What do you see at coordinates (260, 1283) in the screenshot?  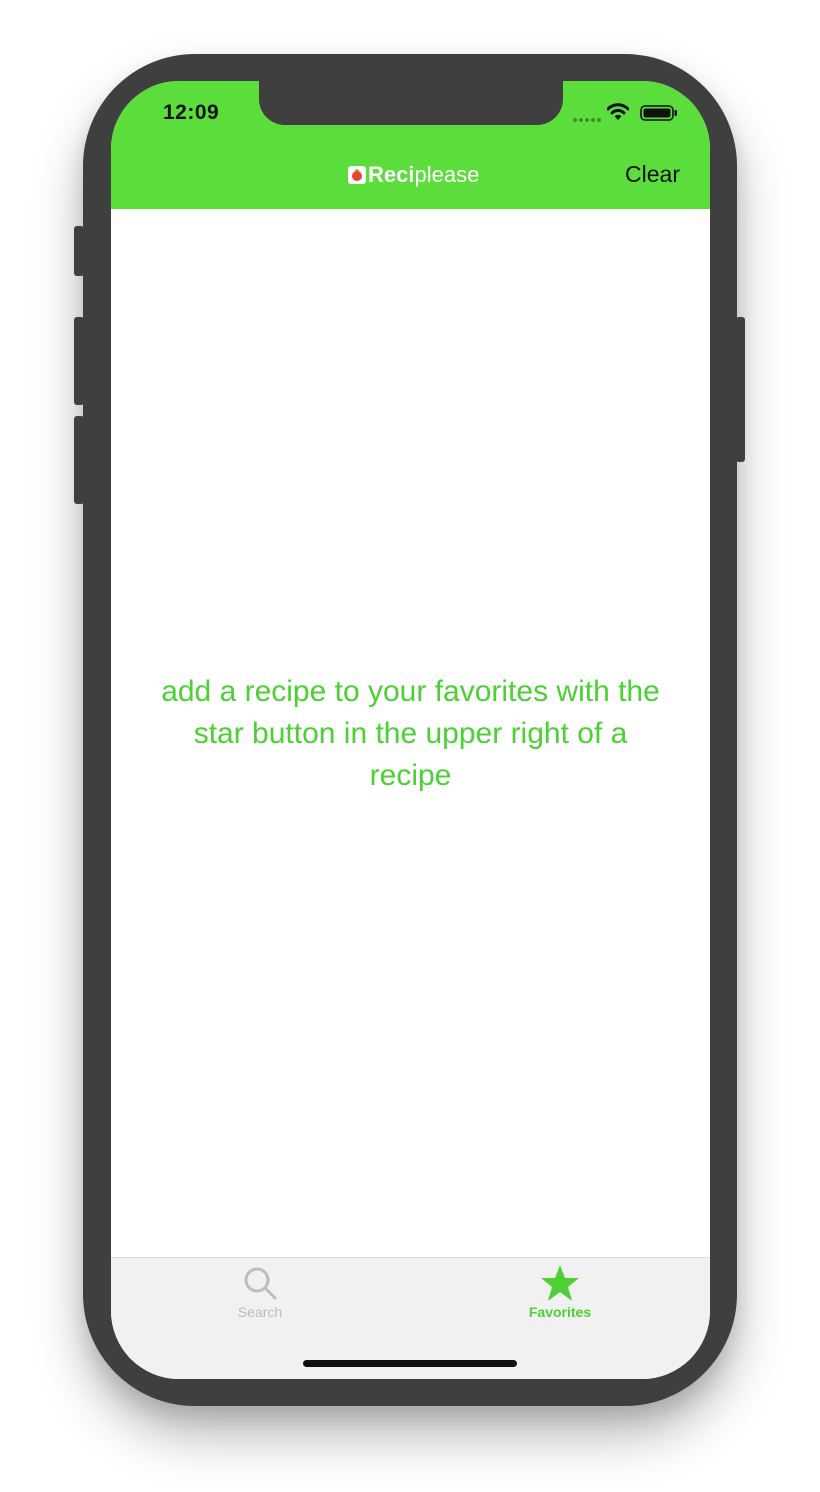 I see `magnifier-icon` at bounding box center [260, 1283].